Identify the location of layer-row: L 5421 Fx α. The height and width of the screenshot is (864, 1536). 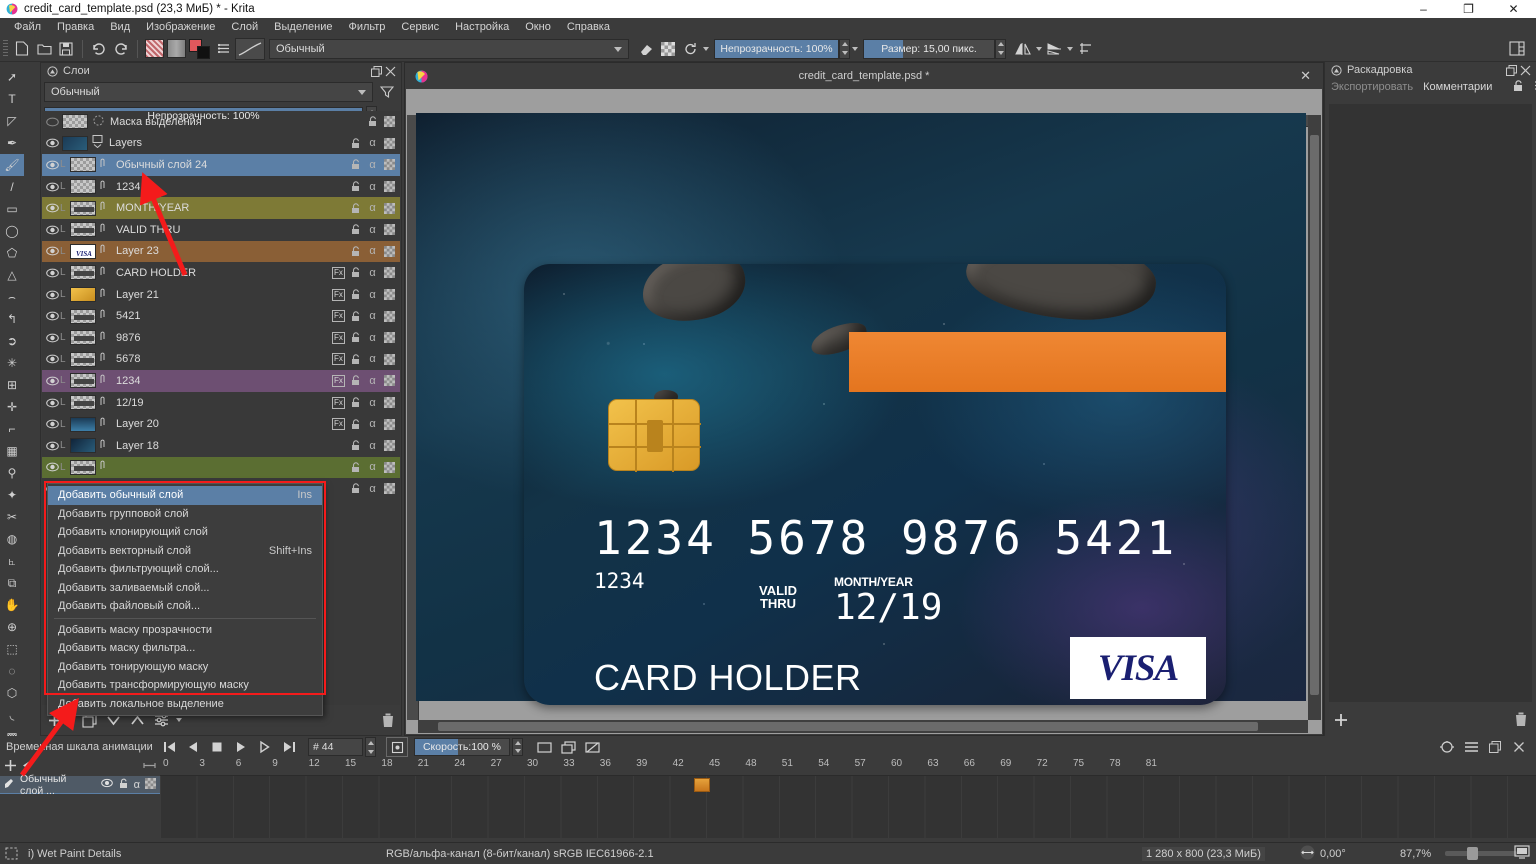
(221, 316).